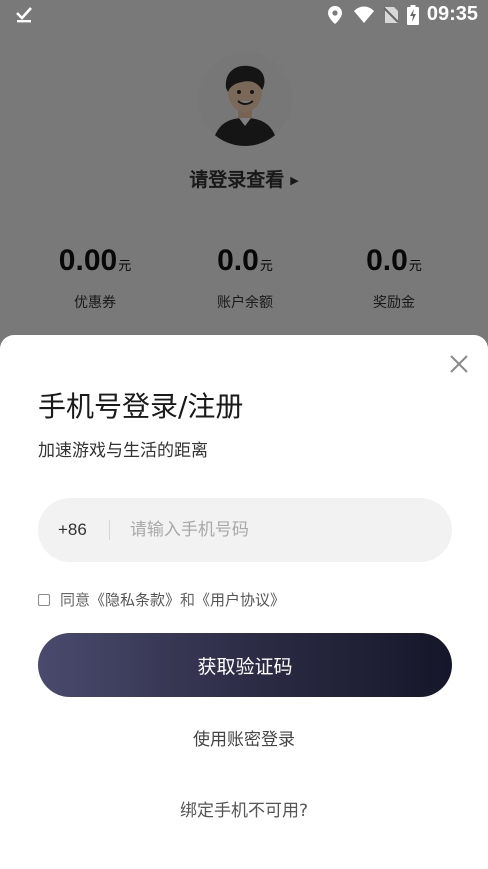  Describe the element at coordinates (459, 364) in the screenshot. I see `close-icon` at that location.